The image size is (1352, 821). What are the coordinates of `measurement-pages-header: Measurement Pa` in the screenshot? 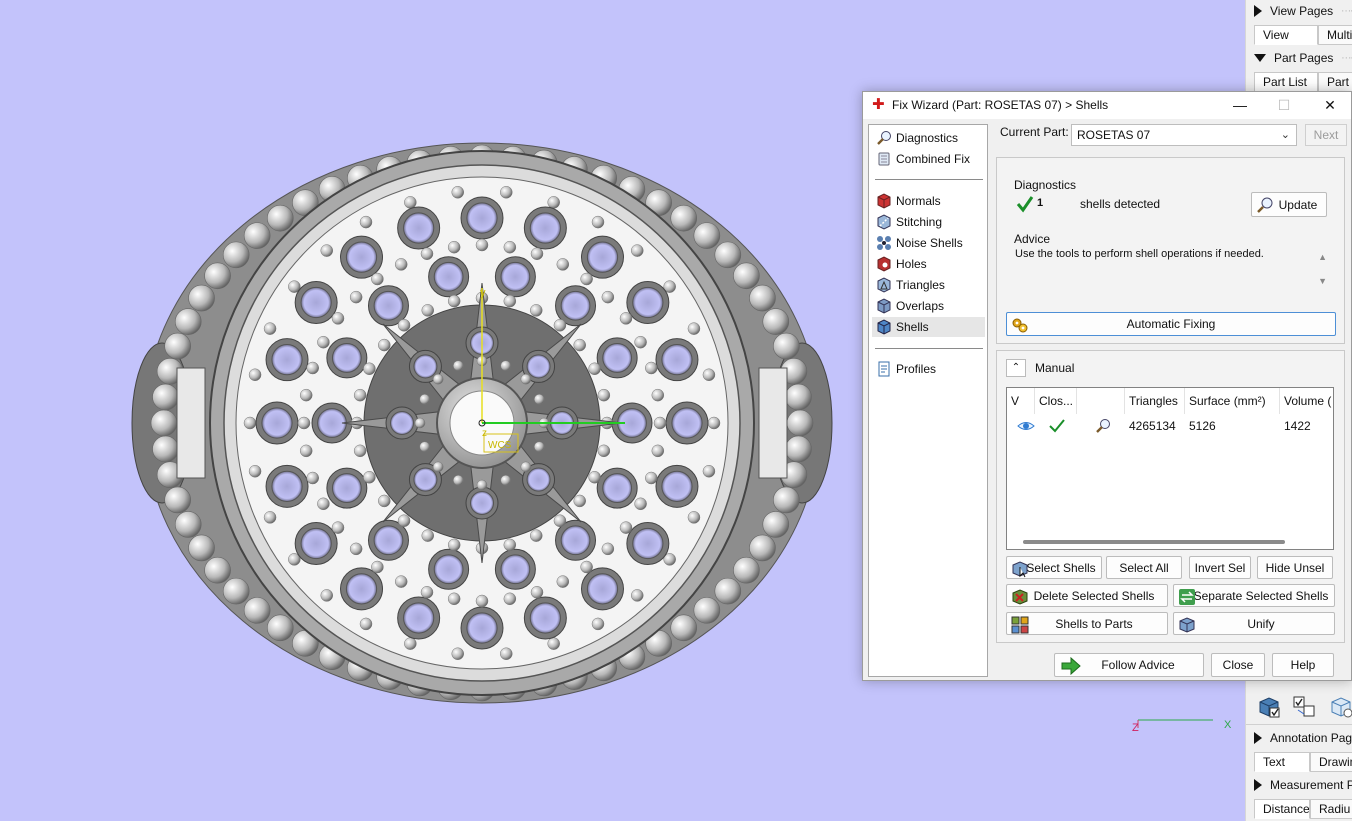 It's located at (1303, 785).